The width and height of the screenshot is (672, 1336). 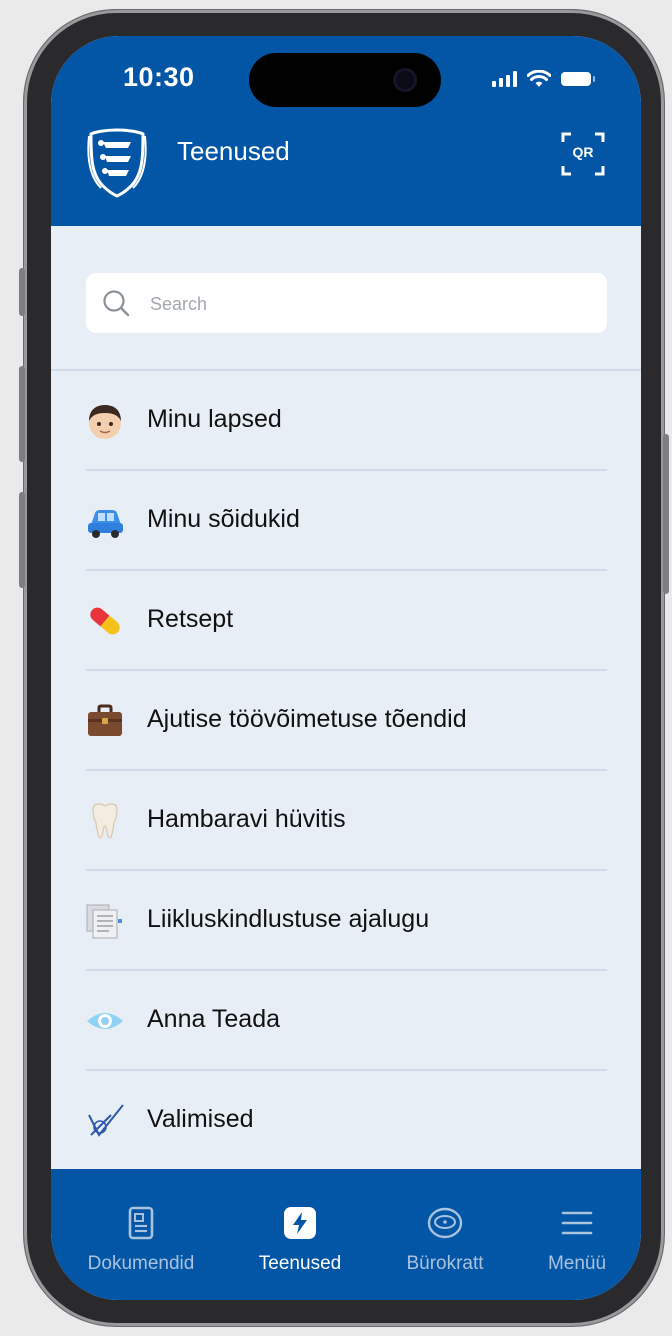 I want to click on page-title: Teenused, so click(x=233, y=151).